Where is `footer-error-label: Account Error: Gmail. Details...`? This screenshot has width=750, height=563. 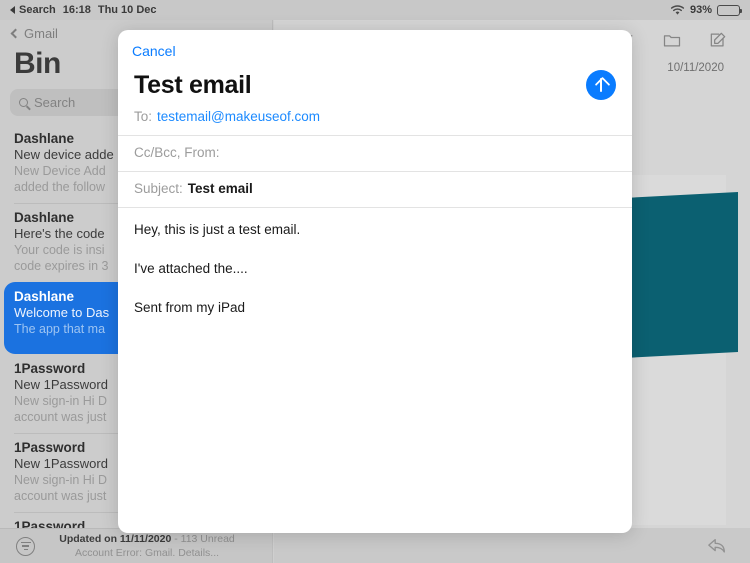 footer-error-label: Account Error: Gmail. Details... is located at coordinates (147, 553).